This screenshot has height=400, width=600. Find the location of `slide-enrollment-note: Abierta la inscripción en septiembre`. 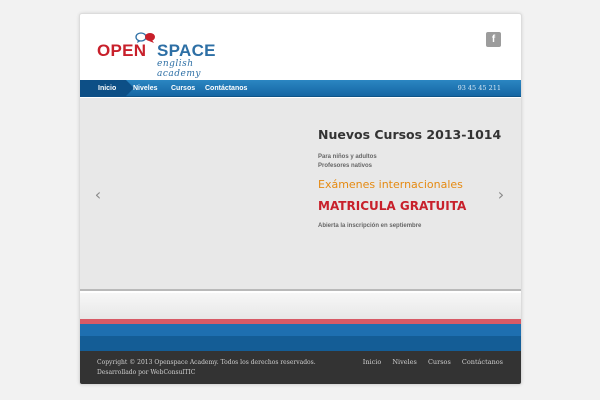

slide-enrollment-note: Abierta la inscripción en septiembre is located at coordinates (370, 226).